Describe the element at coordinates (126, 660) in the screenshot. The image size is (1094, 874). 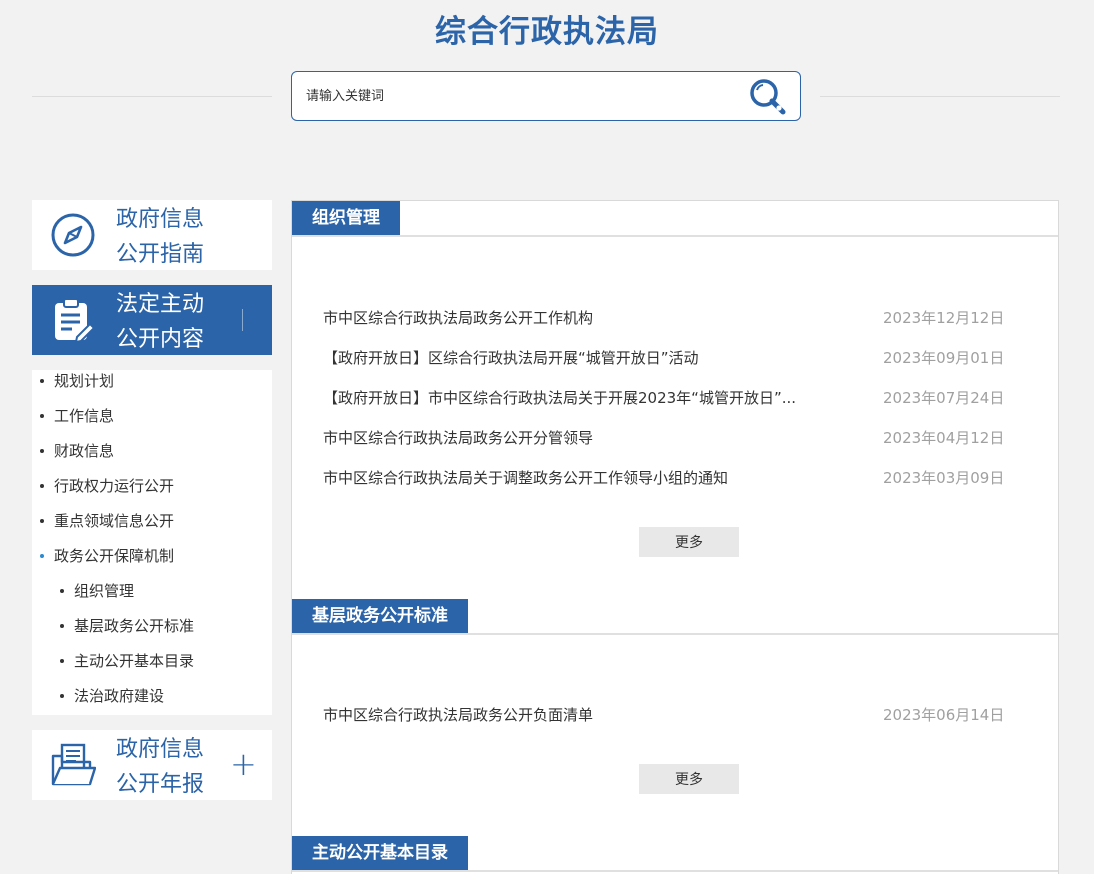
I see `sidebar-subitem-catalog: 主动公开基本目录` at that location.